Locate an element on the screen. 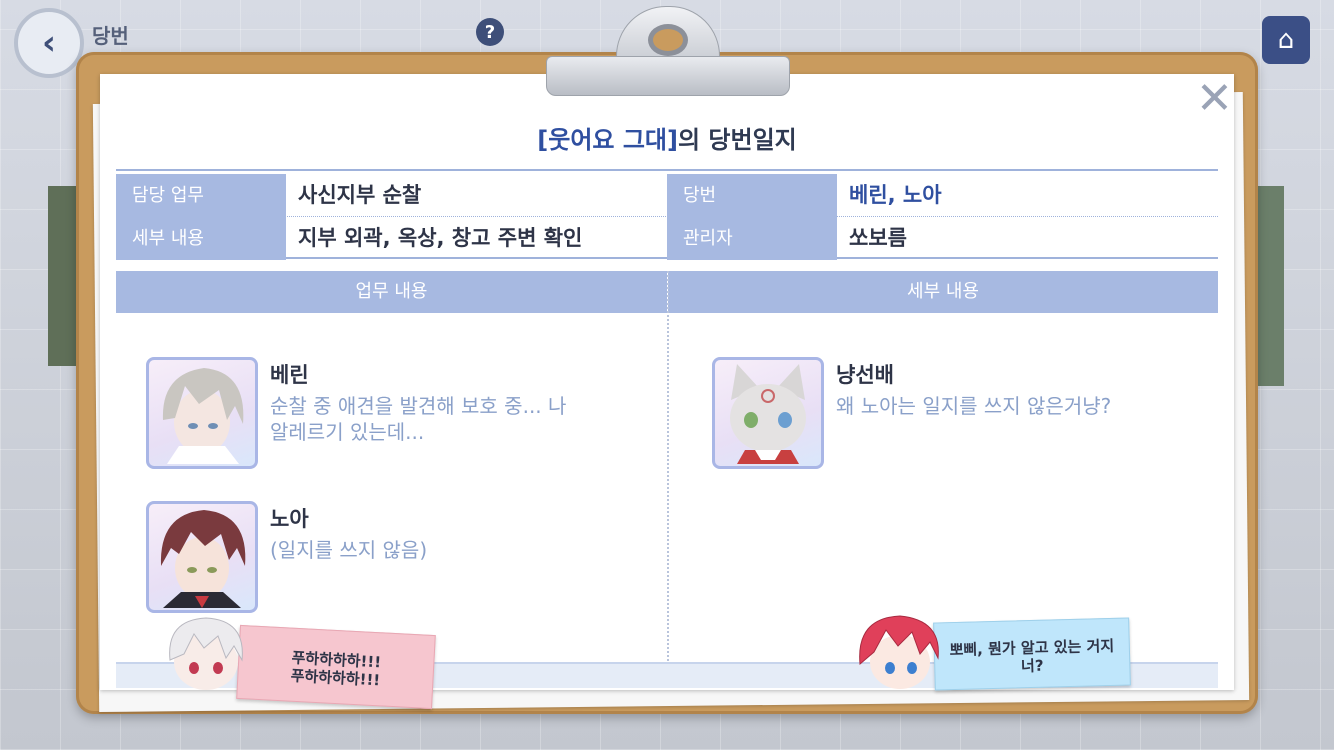 This screenshot has height=750, width=1334. character-portrait-verin is located at coordinates (203, 416).